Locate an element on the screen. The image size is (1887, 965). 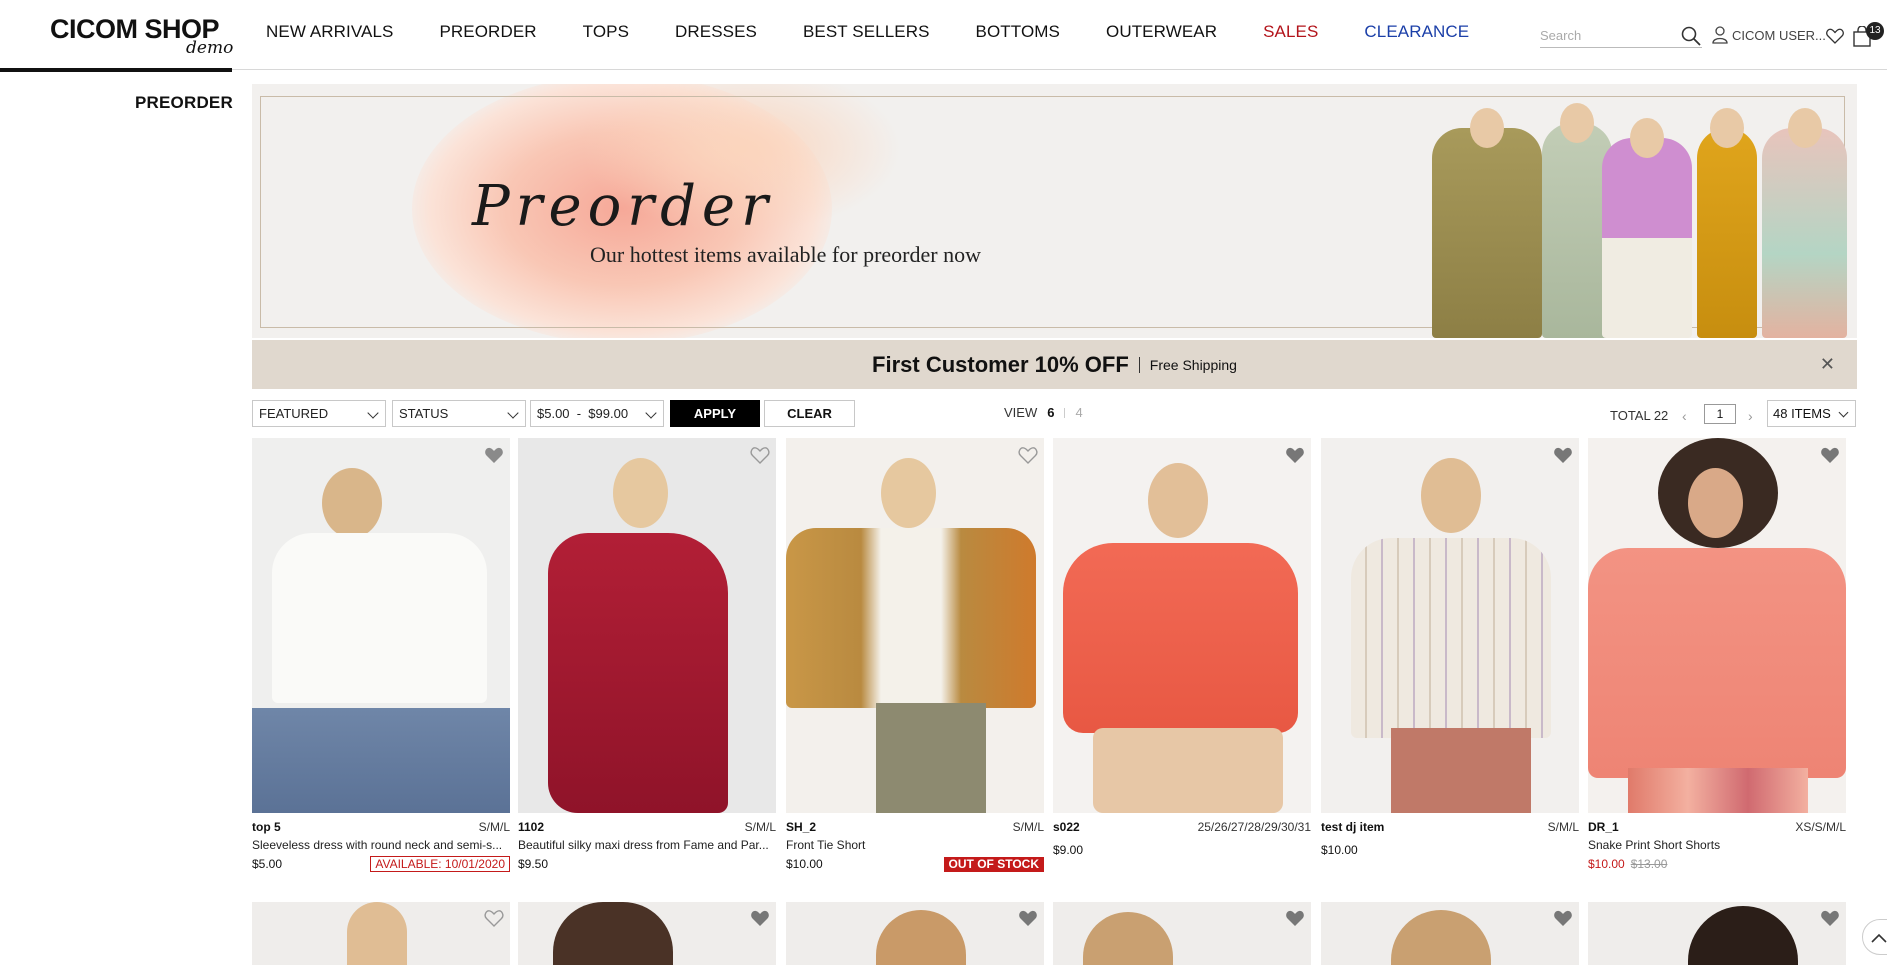
product-meta: s022 25/26/27/28/29/30/31 is located at coordinates (1182, 827).